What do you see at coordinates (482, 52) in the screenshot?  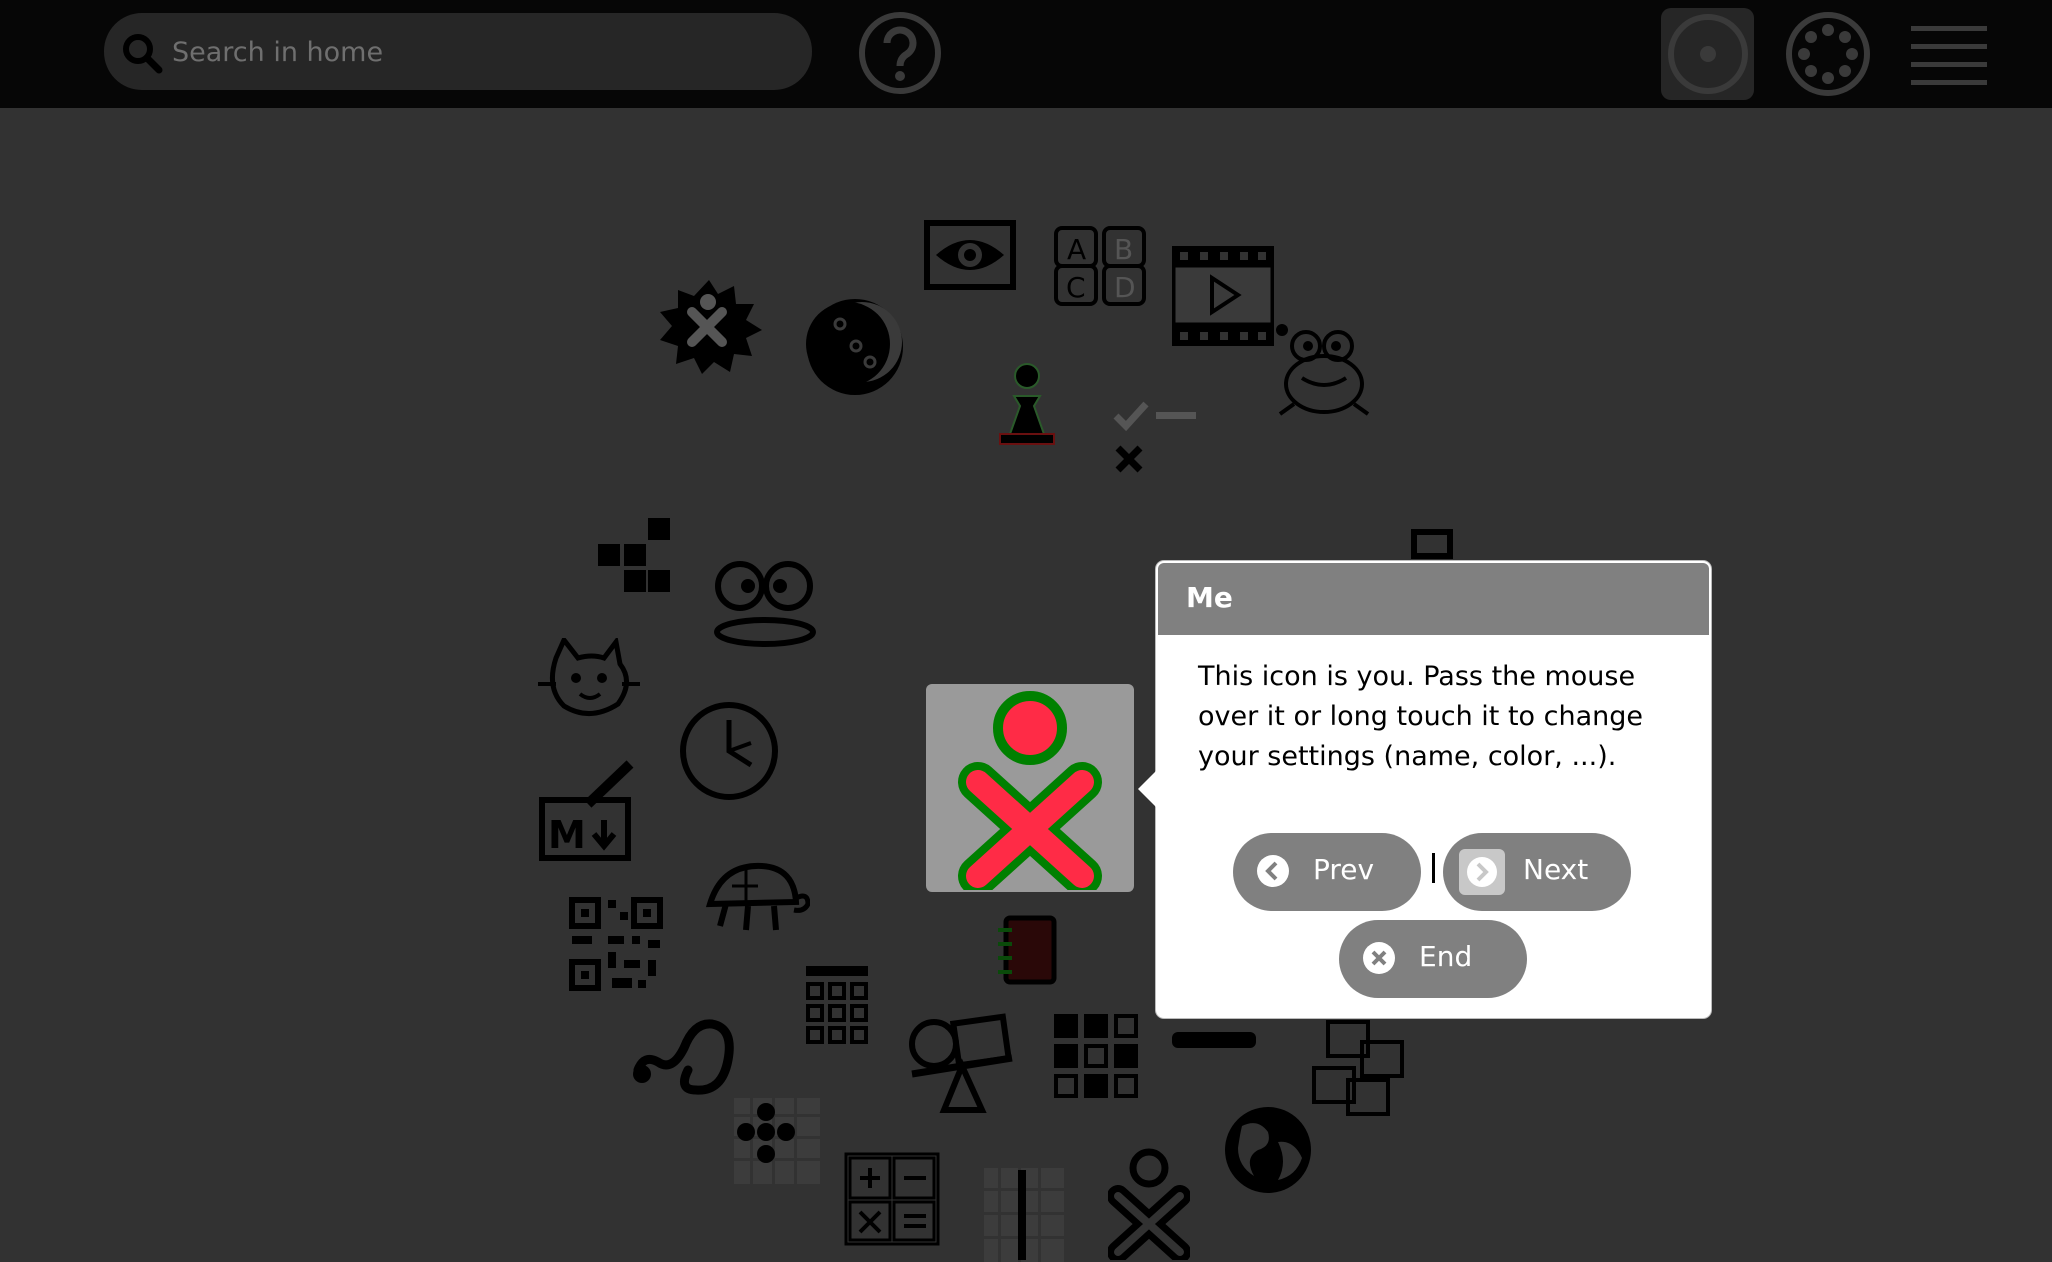 I see `search-input` at bounding box center [482, 52].